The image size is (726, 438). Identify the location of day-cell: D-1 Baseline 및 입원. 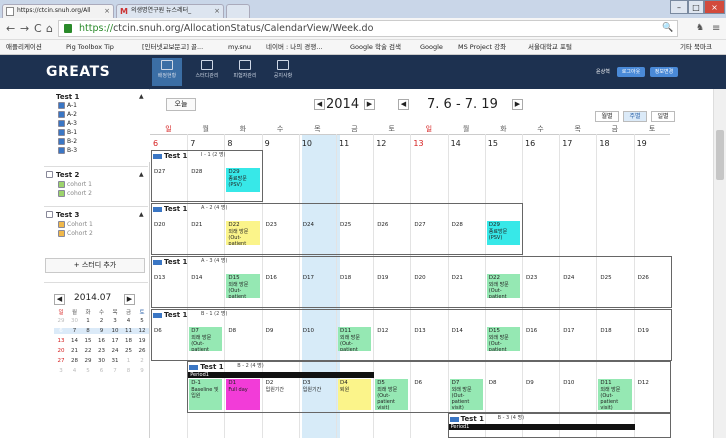
(206, 394).